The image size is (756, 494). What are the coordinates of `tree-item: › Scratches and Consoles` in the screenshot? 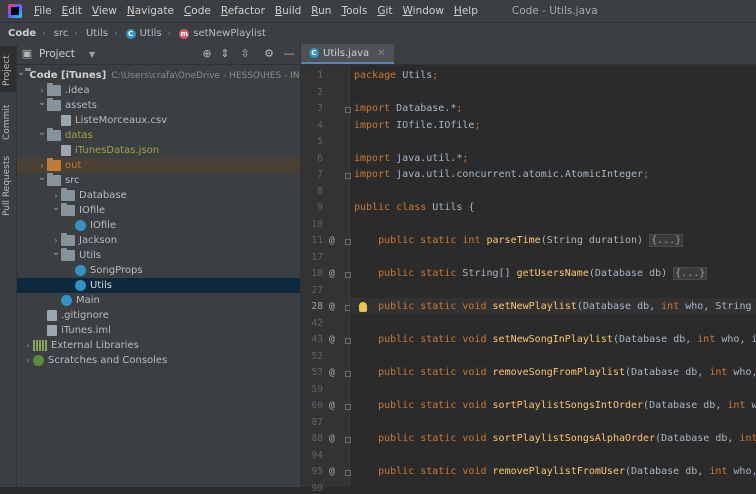 It's located at (158, 360).